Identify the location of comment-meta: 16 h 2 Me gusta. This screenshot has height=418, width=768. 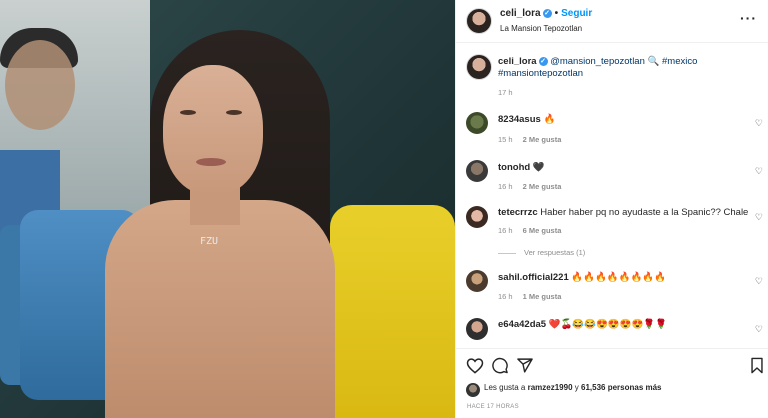
(529, 186).